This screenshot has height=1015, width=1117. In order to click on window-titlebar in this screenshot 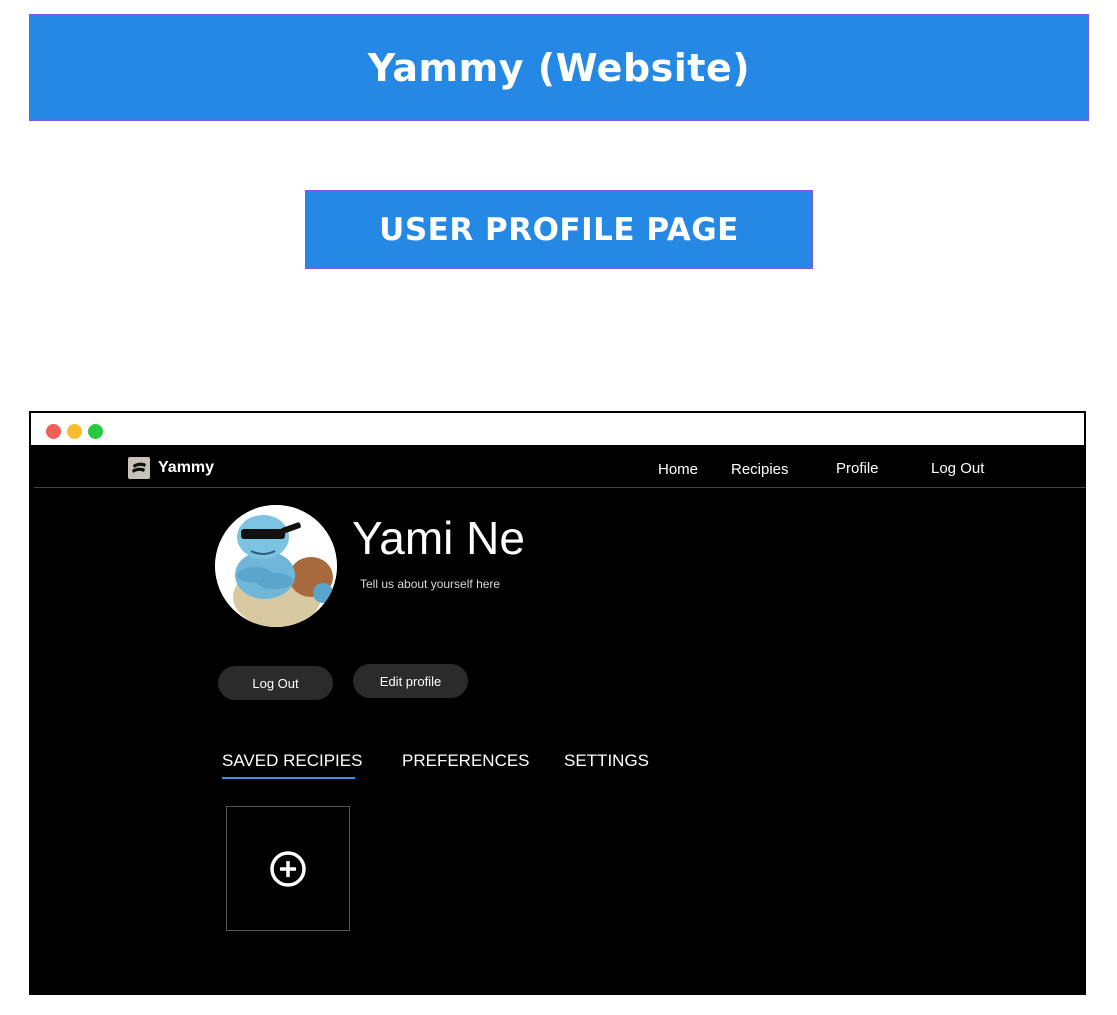, I will do `click(557, 429)`.